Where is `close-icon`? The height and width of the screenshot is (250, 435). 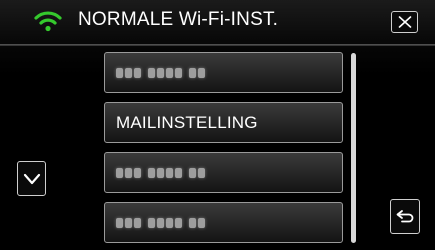
close-icon is located at coordinates (404, 22).